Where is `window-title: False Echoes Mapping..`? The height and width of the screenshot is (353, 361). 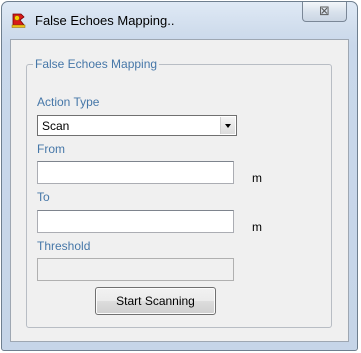 window-title: False Echoes Mapping.. is located at coordinates (105, 20).